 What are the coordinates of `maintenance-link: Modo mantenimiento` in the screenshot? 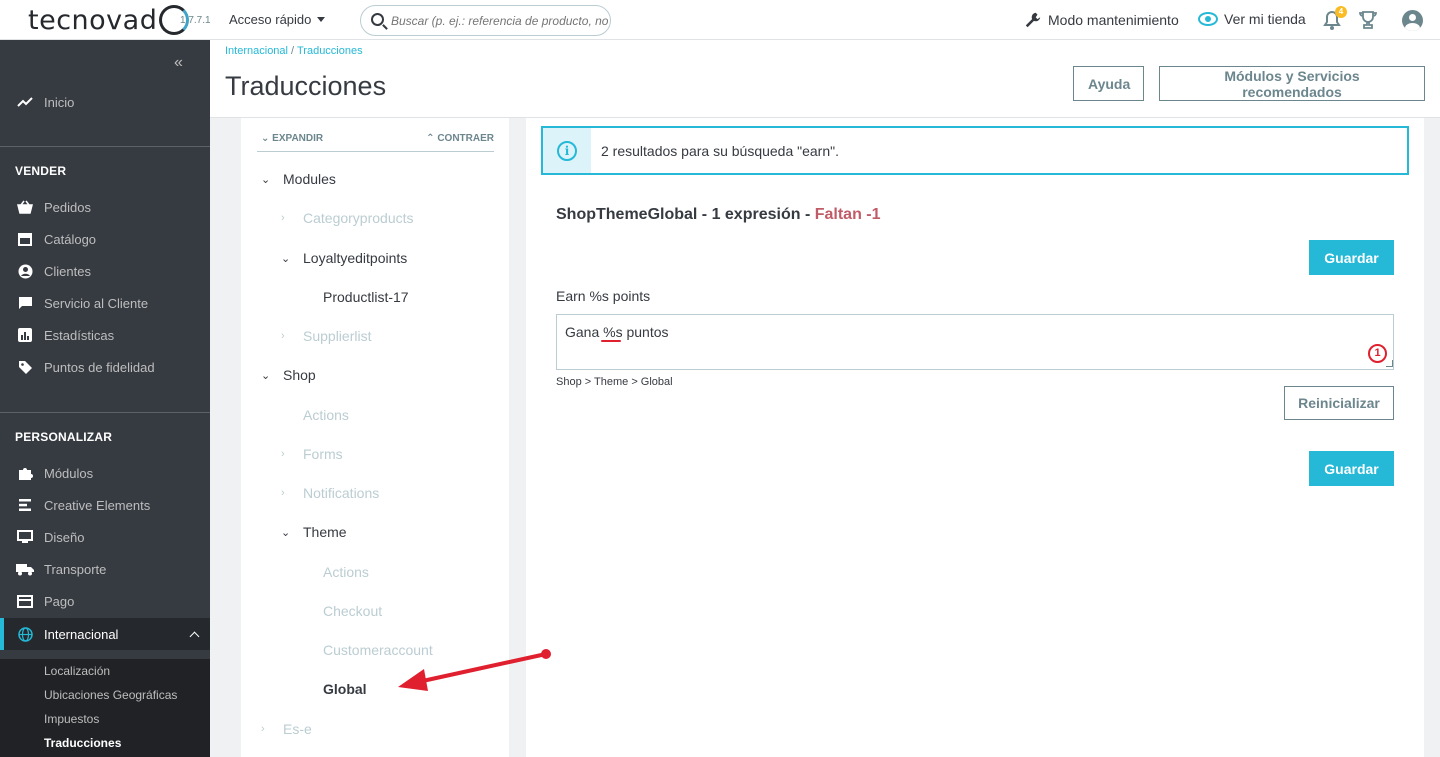 It's located at (1101, 20).